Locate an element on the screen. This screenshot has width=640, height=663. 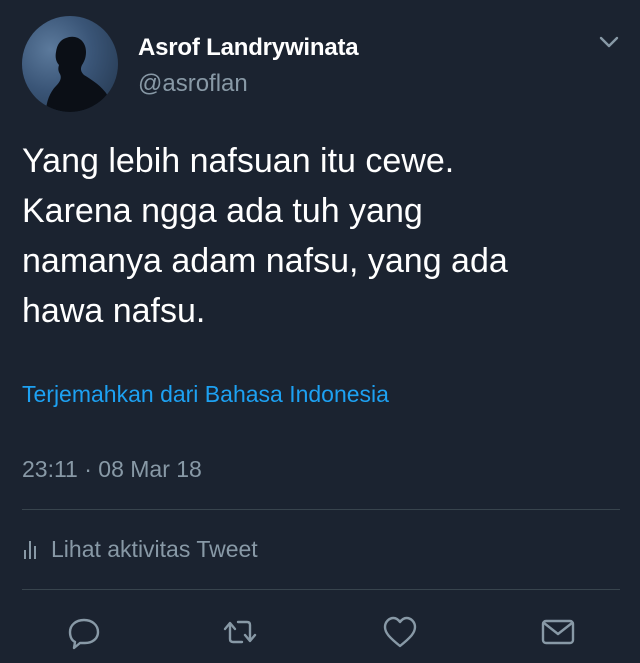
reply-button is located at coordinates (84, 632).